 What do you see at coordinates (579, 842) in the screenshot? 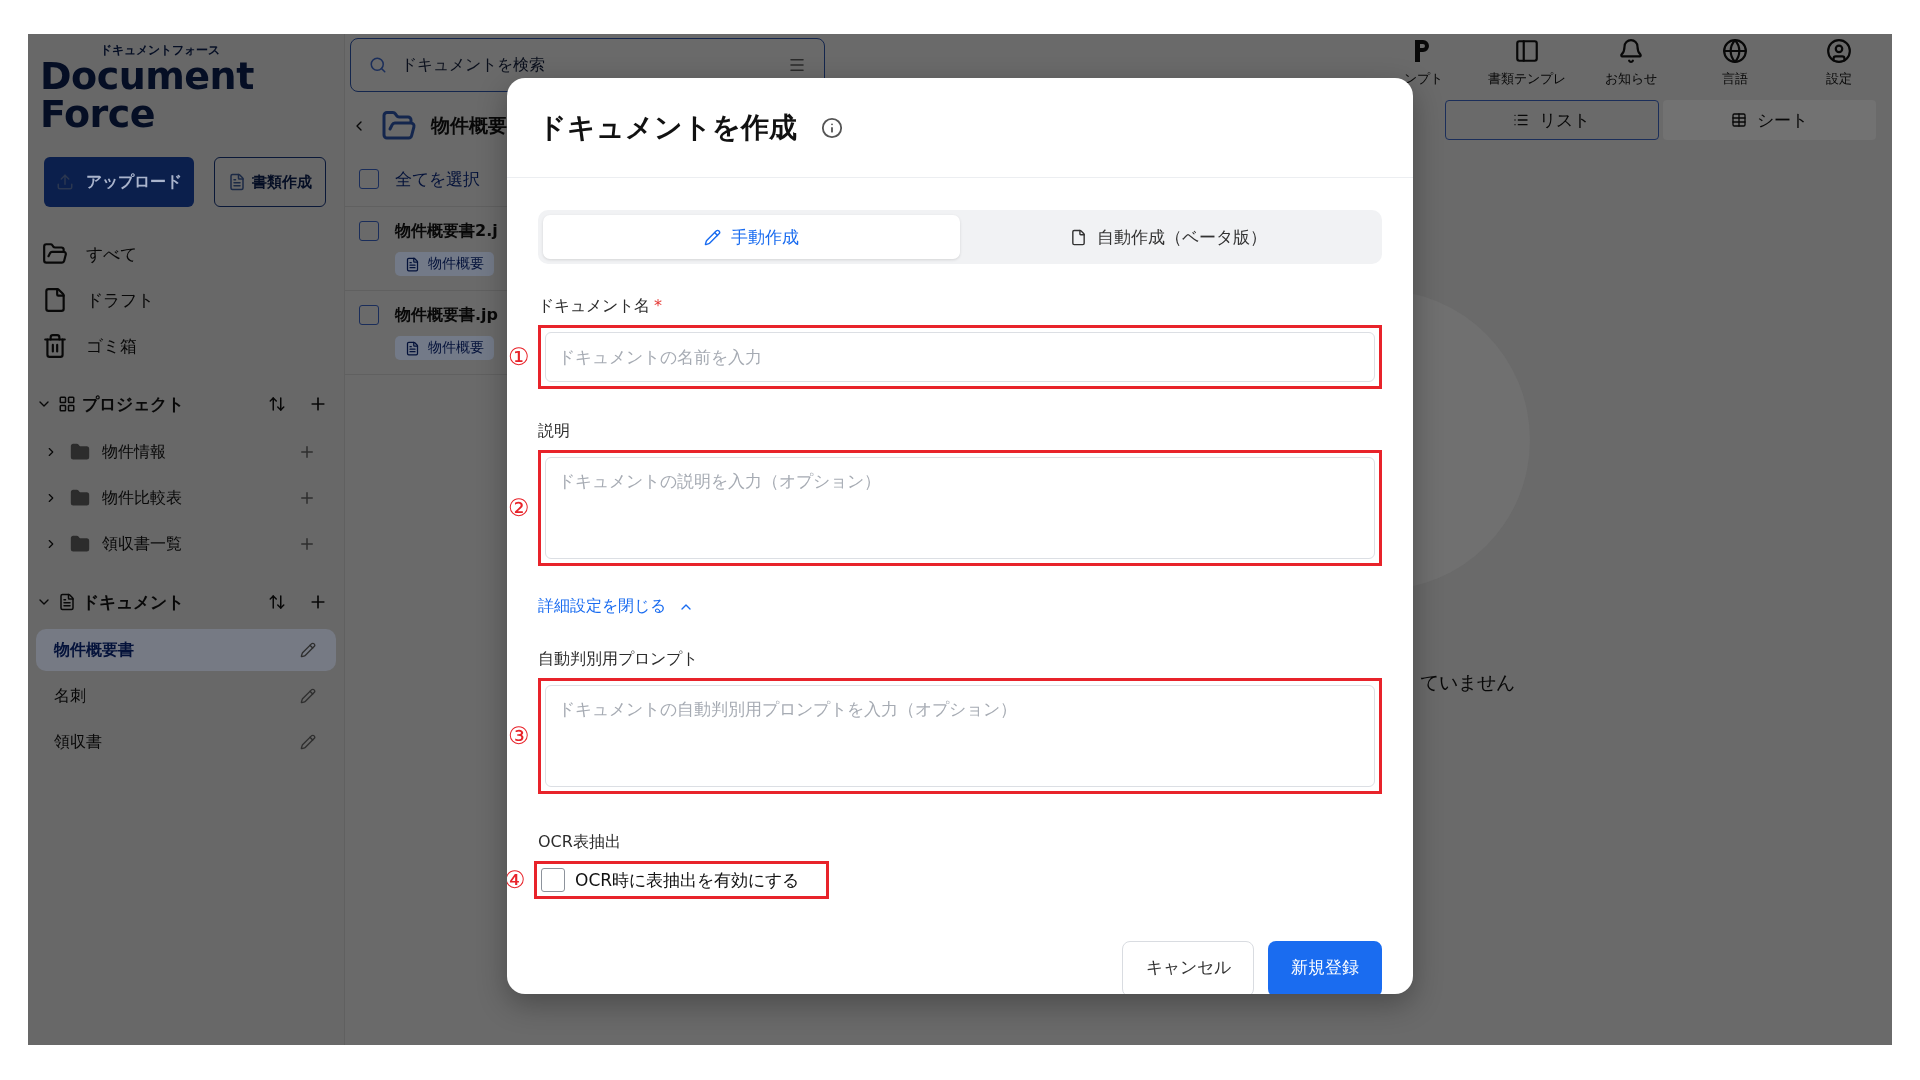
I see `field-label: OCR表抽出` at bounding box center [579, 842].